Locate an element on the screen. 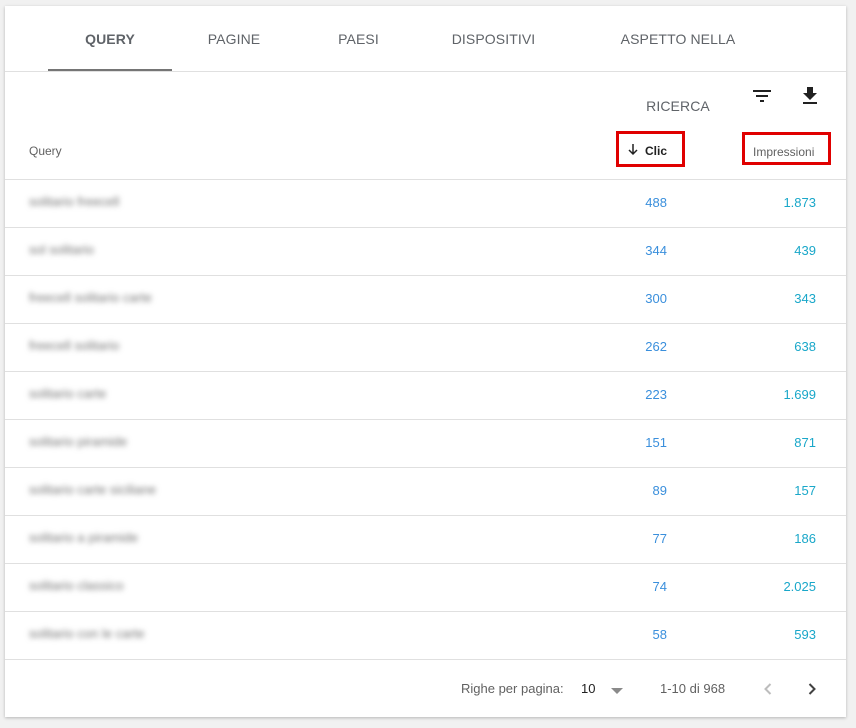 Image resolution: width=856 pixels, height=728 pixels. table-row: freecell solitario carte 300 343 is located at coordinates (425, 299).